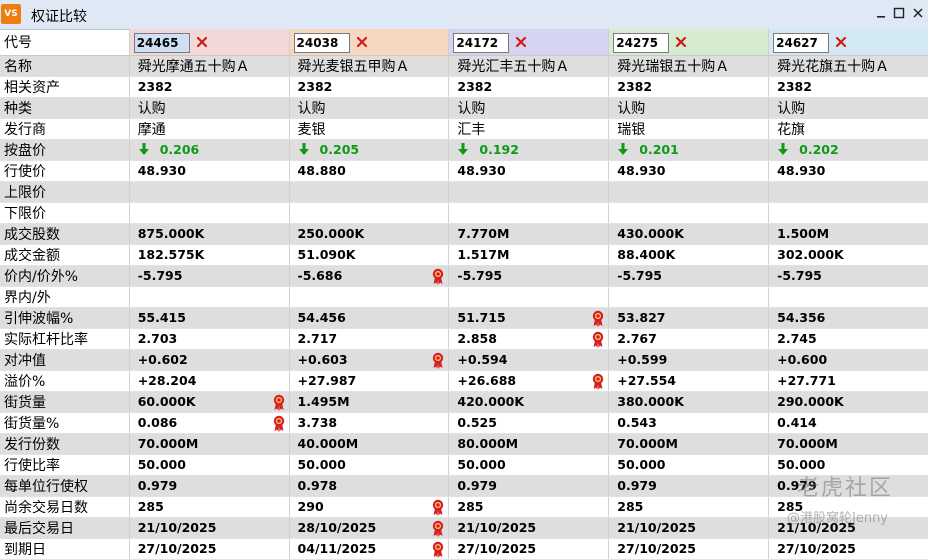 This screenshot has width=928, height=560. What do you see at coordinates (797, 422) in the screenshot?
I see `cell-value: 0.414` at bounding box center [797, 422].